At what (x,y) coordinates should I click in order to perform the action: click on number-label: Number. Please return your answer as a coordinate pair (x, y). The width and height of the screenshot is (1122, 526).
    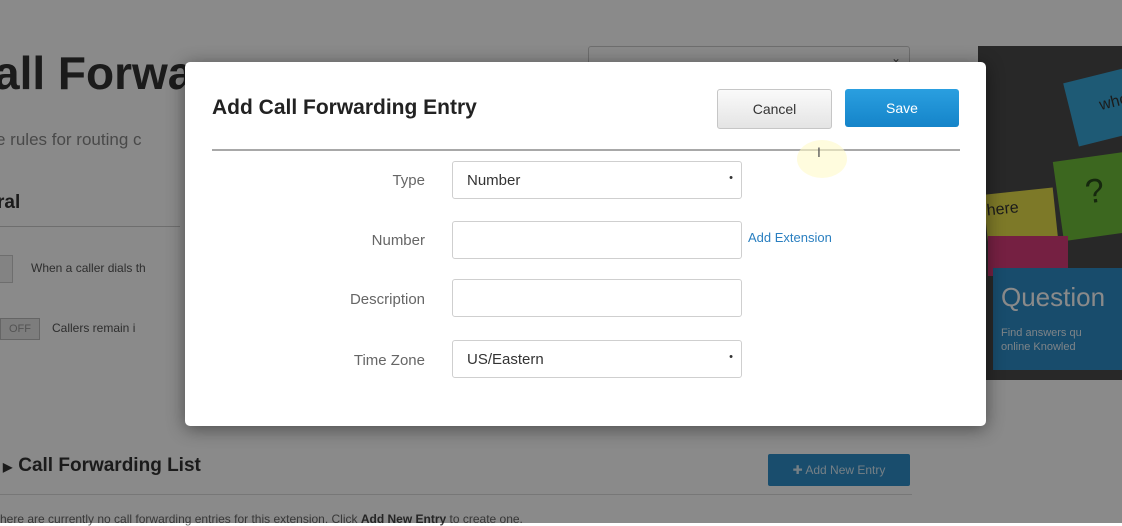
    Looking at the image, I should click on (398, 240).